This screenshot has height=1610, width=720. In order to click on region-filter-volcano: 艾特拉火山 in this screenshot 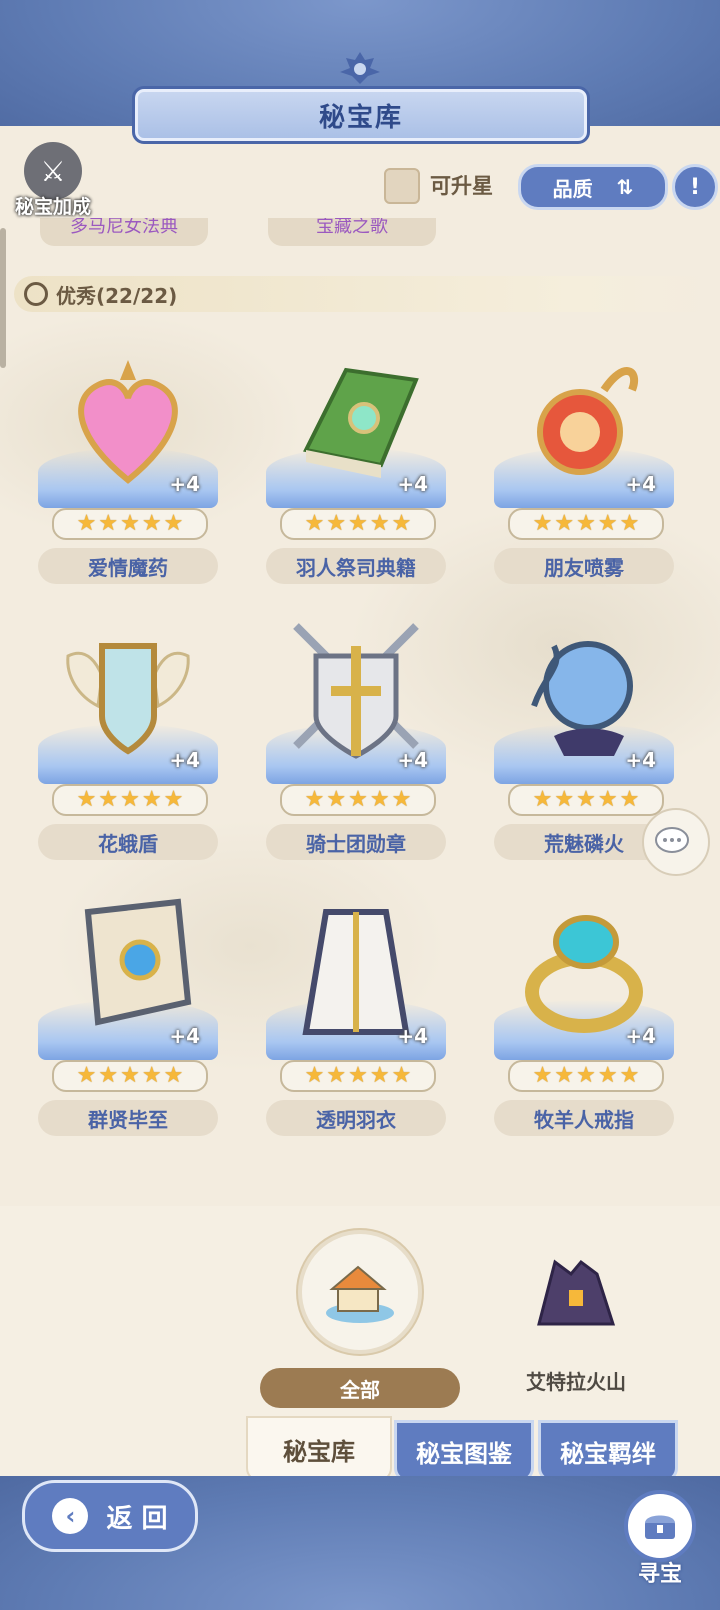, I will do `click(576, 1315)`.